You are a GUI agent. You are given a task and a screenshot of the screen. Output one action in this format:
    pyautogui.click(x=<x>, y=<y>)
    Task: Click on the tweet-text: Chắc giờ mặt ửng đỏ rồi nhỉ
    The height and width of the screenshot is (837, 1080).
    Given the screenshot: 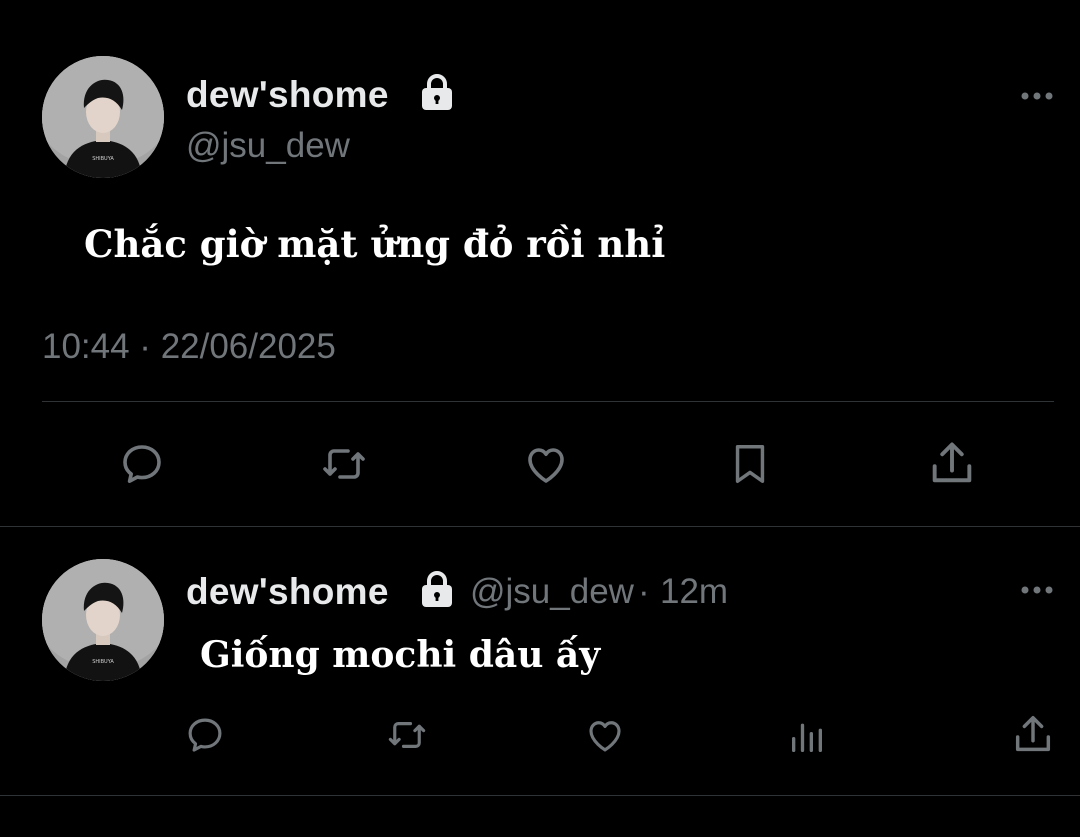 What is the action you would take?
    pyautogui.click(x=375, y=244)
    